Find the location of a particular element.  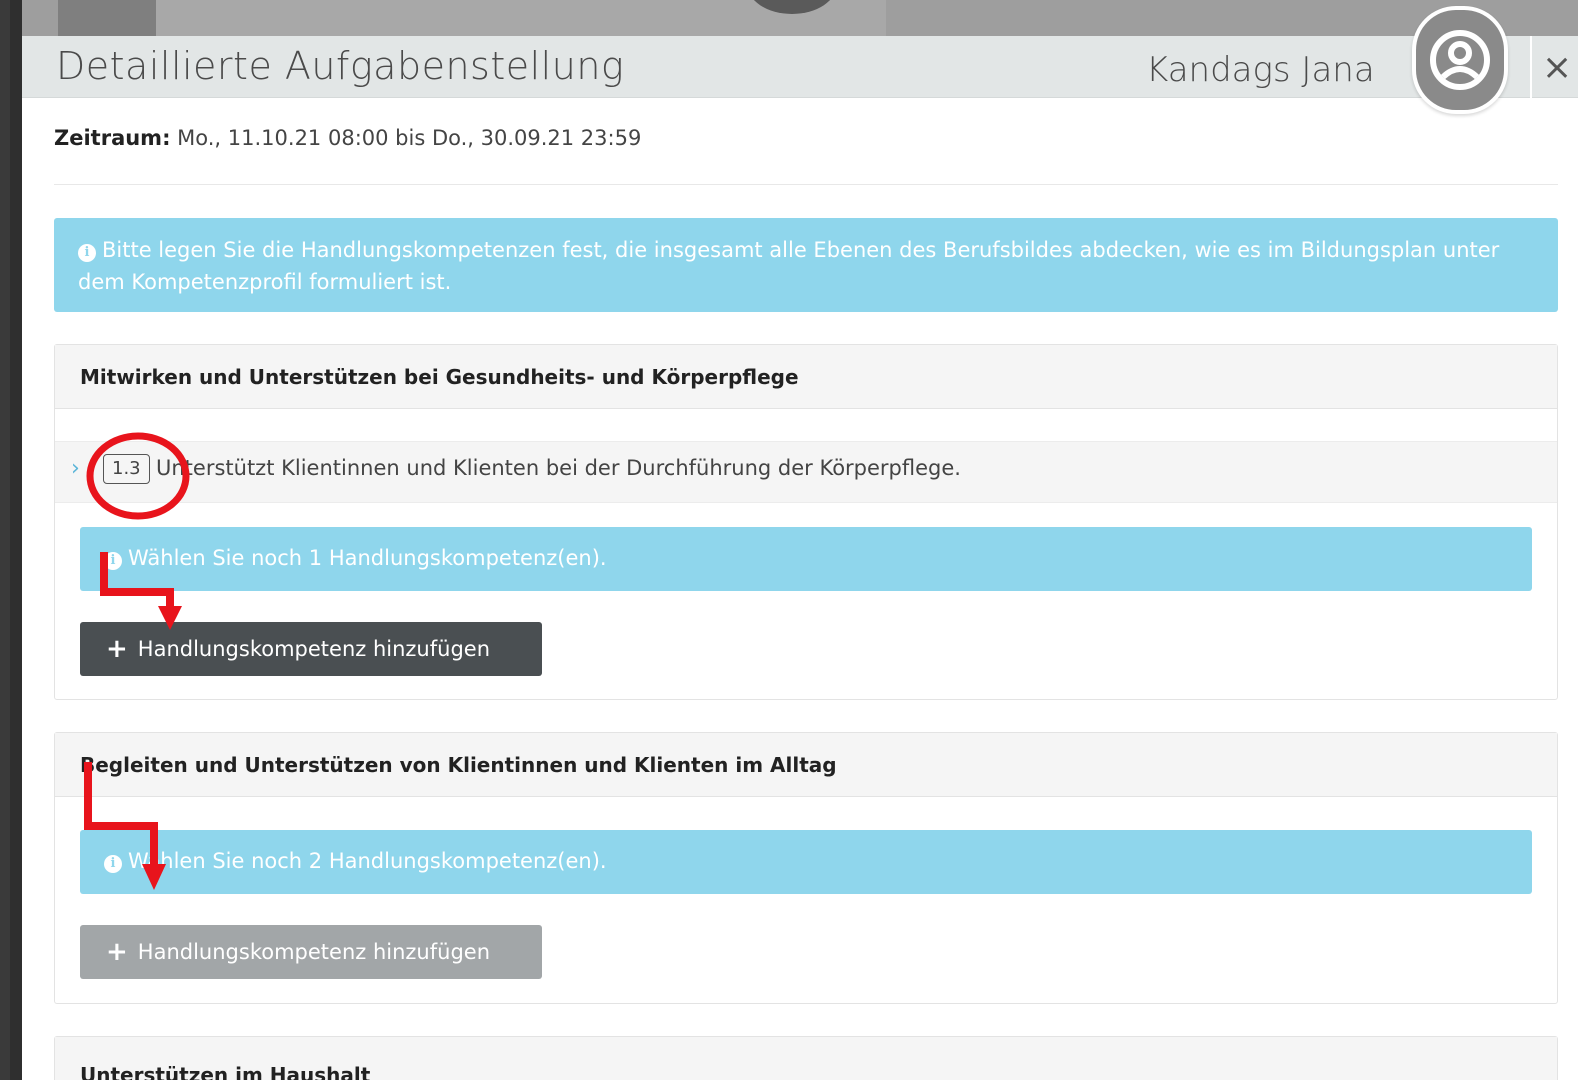

divider is located at coordinates (806, 184).